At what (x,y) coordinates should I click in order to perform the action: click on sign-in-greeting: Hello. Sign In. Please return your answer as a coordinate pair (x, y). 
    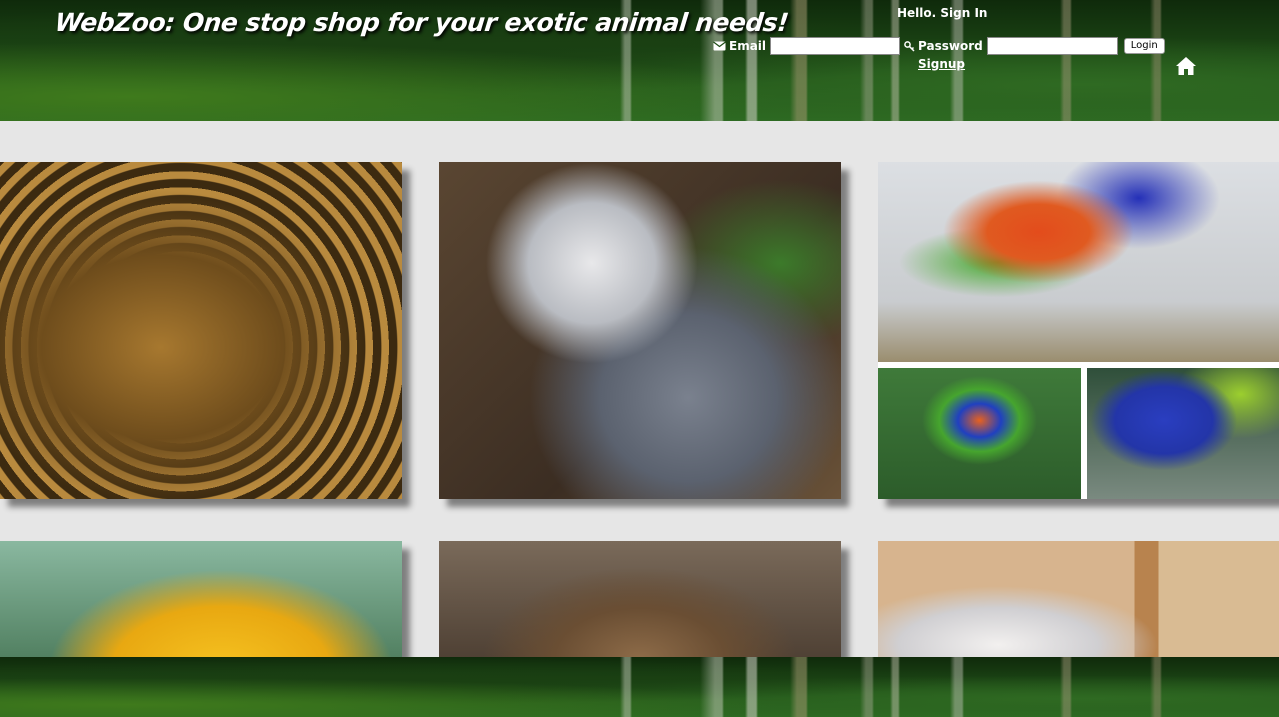
    Looking at the image, I should click on (942, 13).